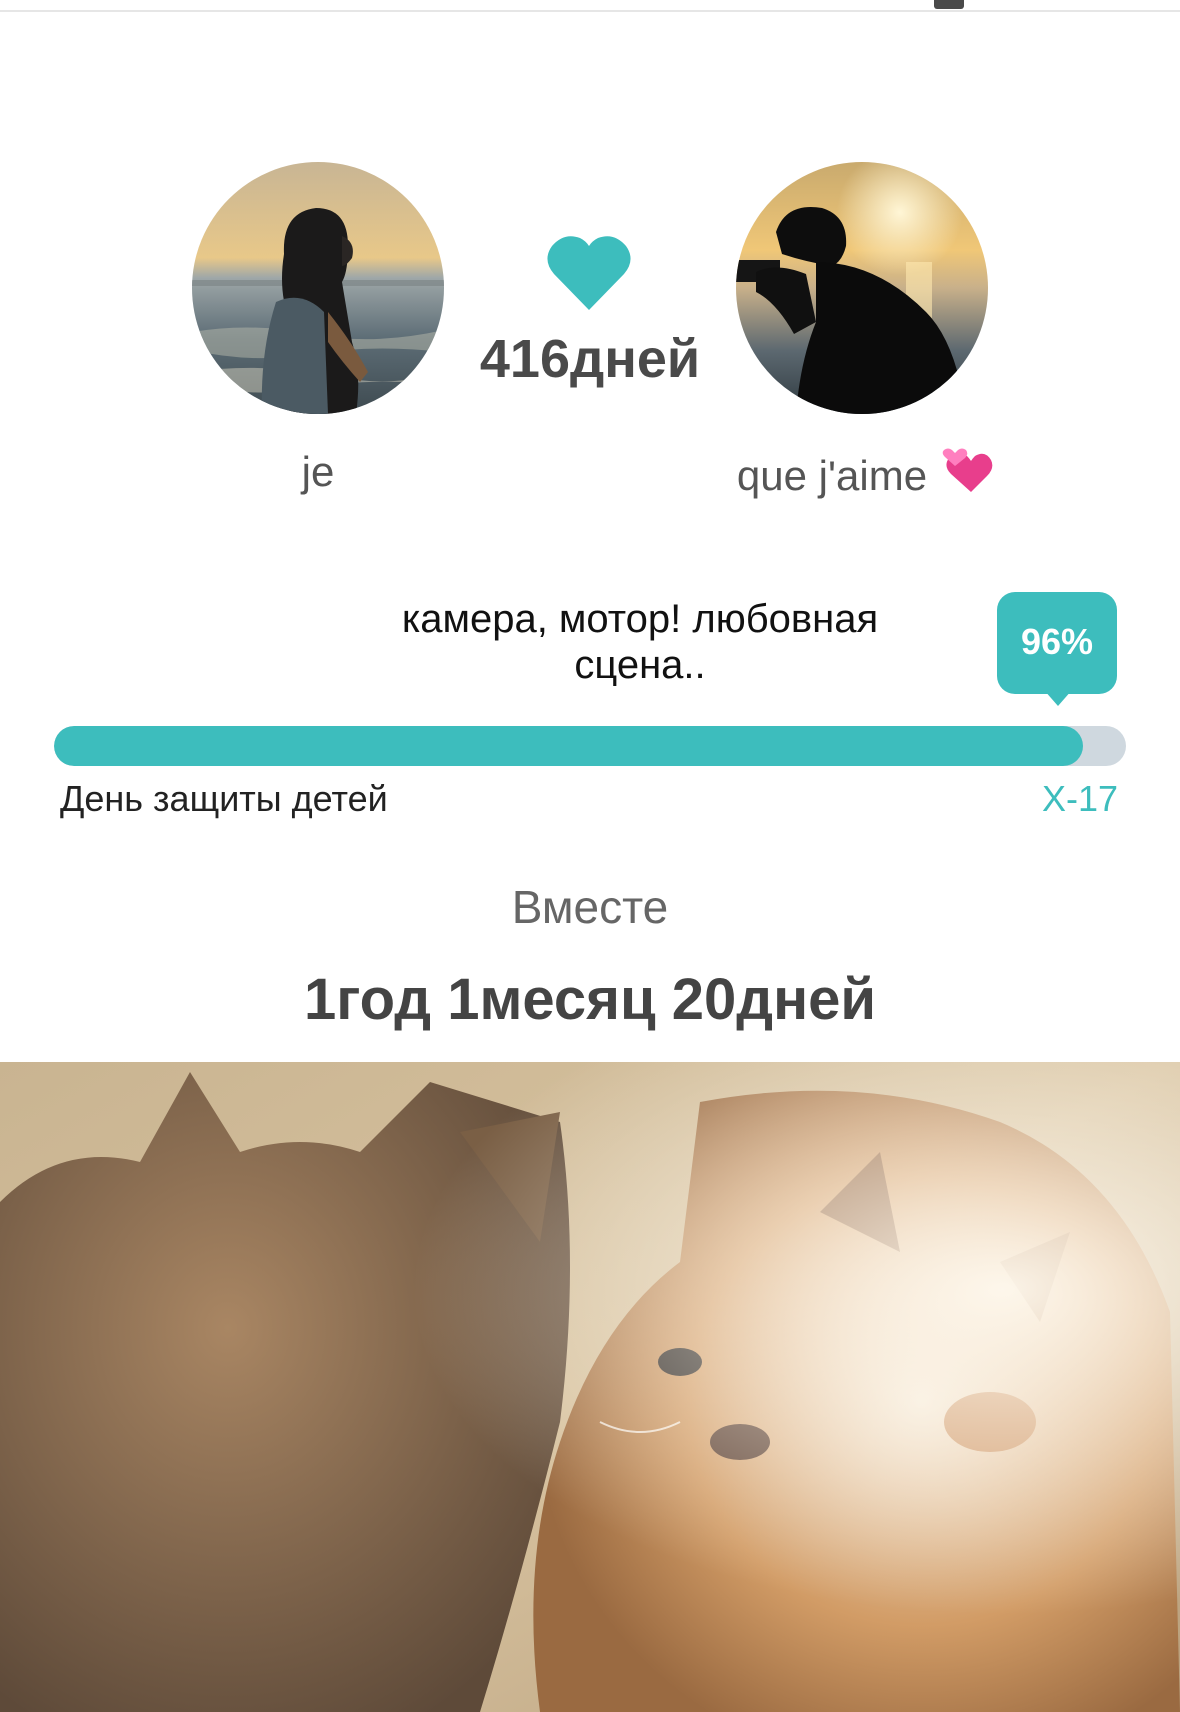 The height and width of the screenshot is (1712, 1180). Describe the element at coordinates (318, 471) in the screenshot. I see `my-name: je` at that location.